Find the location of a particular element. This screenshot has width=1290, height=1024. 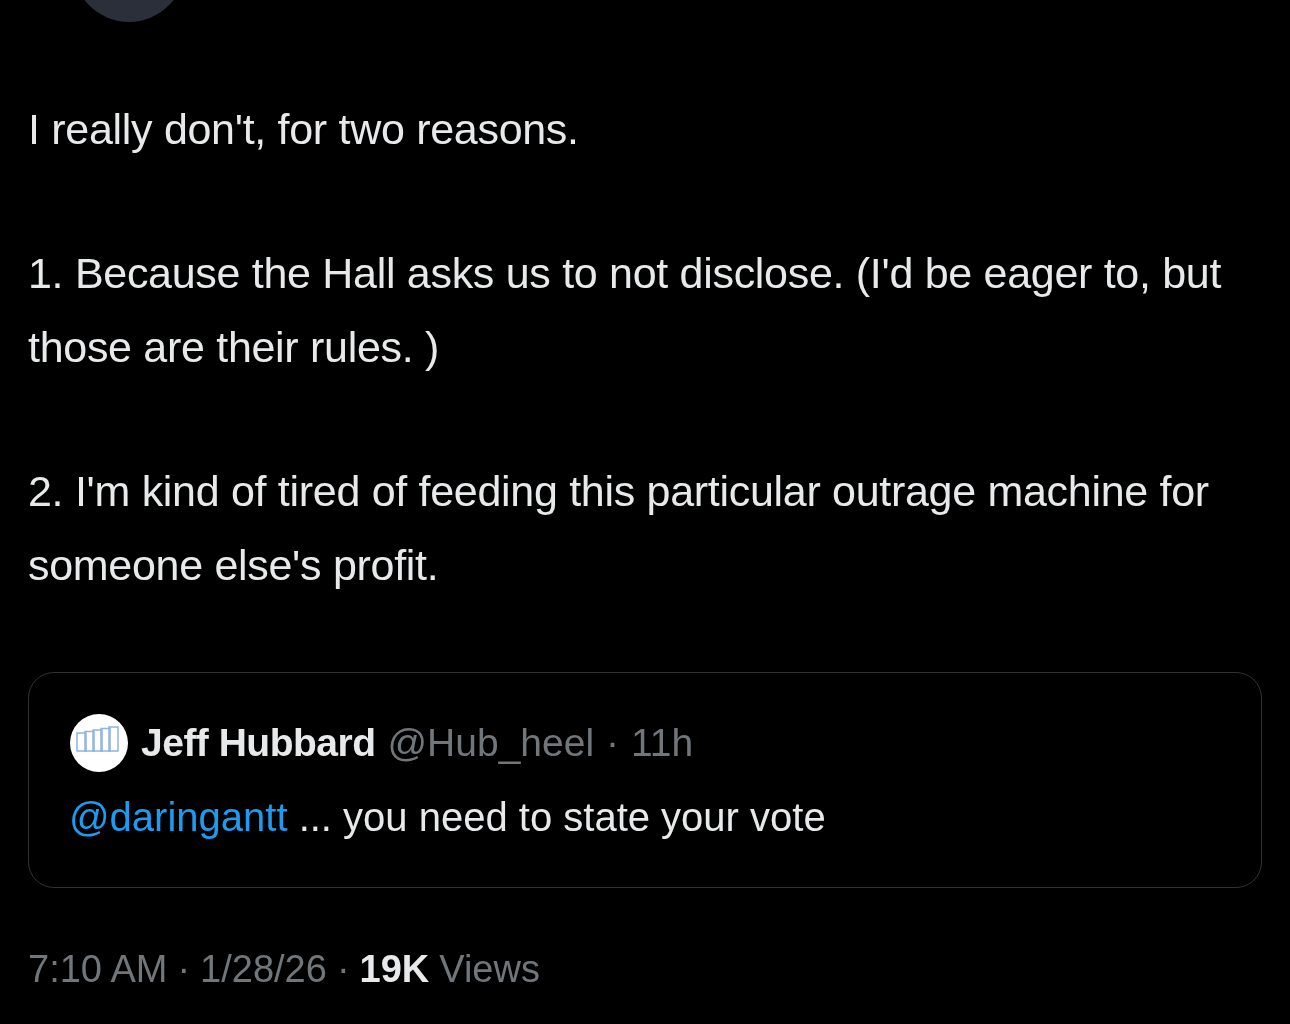

author-name: Jeff Hubbard is located at coordinates (258, 743).